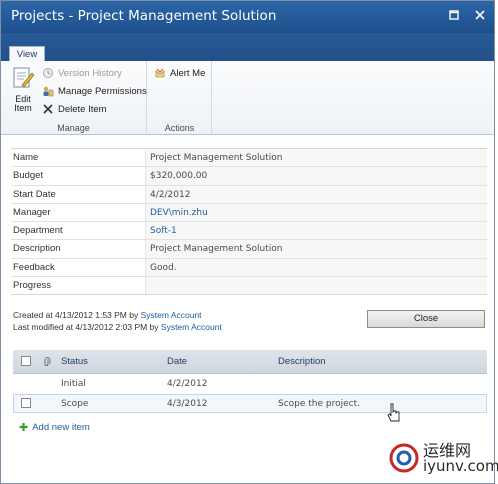 This screenshot has height=484, width=498. Describe the element at coordinates (24, 428) in the screenshot. I see `add-plus-icon: ✚` at that location.